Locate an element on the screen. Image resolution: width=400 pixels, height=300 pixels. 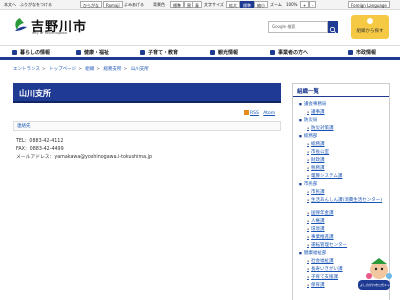
sidebar-item: 市長公室 is located at coordinates (318, 152).